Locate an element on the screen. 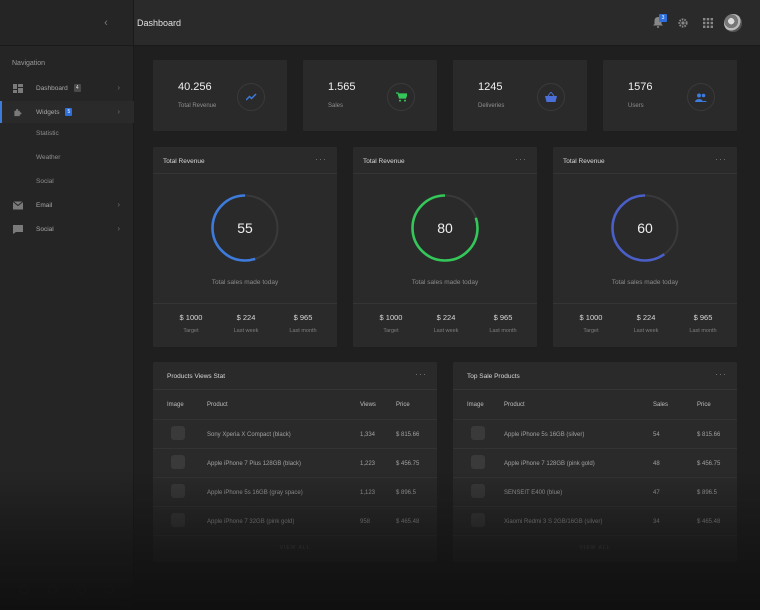  metric-value: $ 1000 is located at coordinates (191, 317).